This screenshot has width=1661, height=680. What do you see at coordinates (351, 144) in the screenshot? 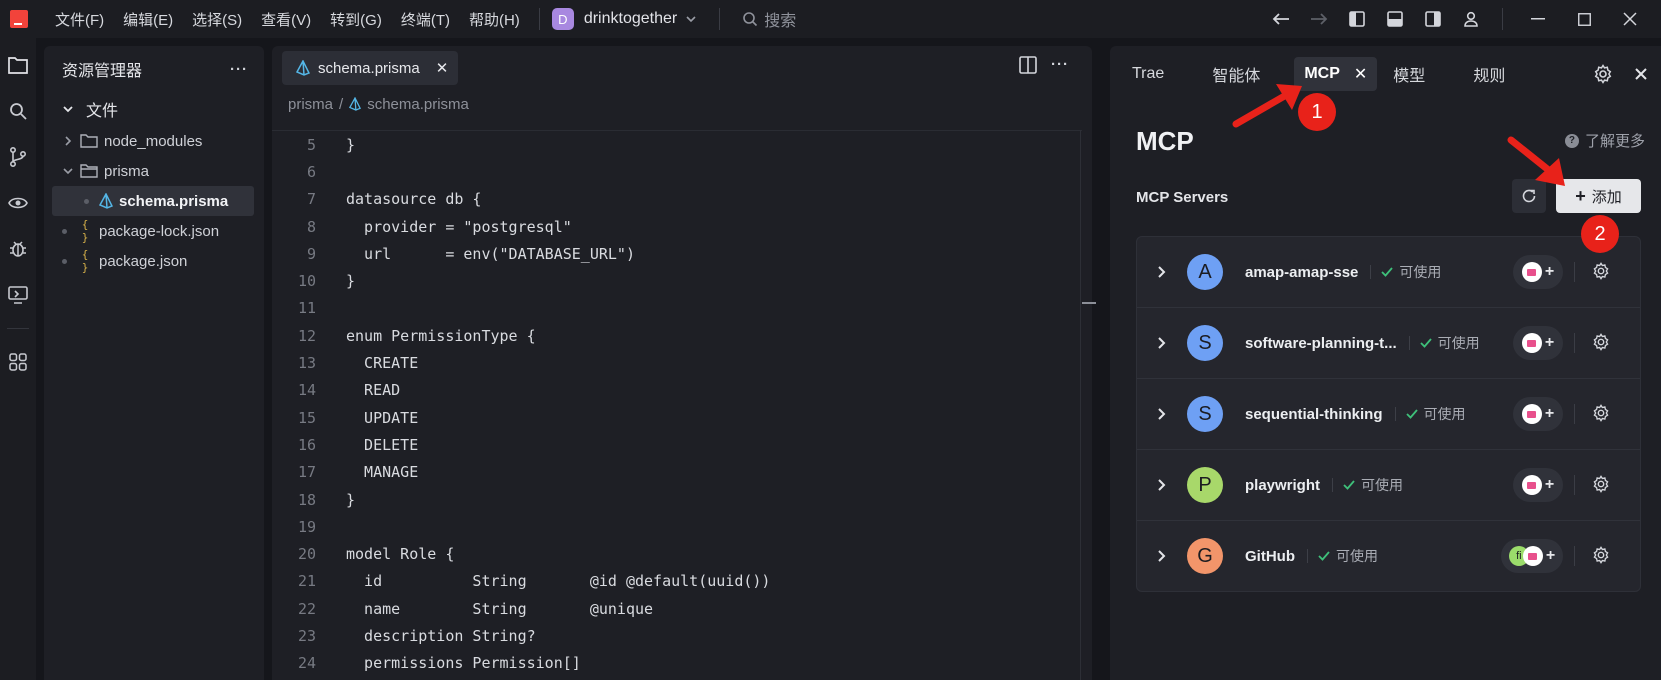
I see `code-text: }` at bounding box center [351, 144].